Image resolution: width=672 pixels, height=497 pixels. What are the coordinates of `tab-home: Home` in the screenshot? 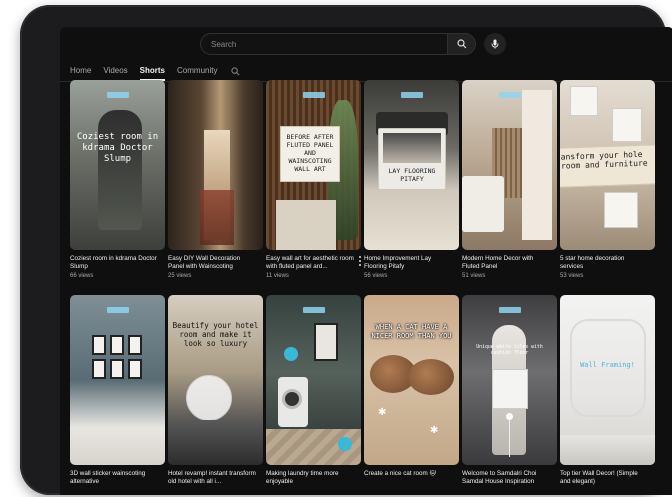 It's located at (80, 71).